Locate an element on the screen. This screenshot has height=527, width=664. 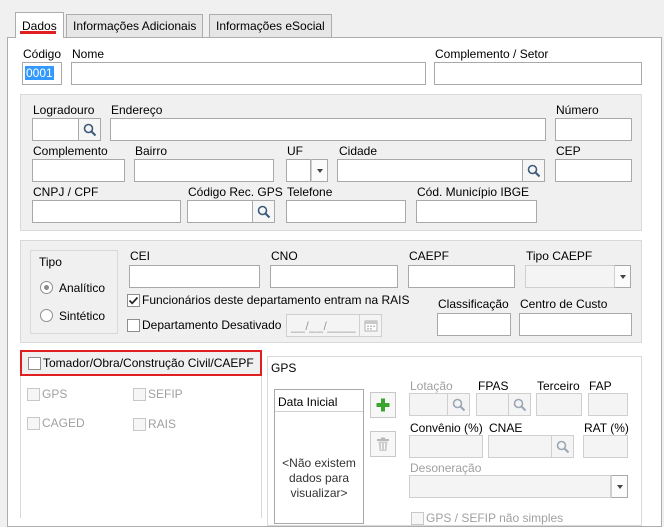
centro-custo-input is located at coordinates (575, 324).